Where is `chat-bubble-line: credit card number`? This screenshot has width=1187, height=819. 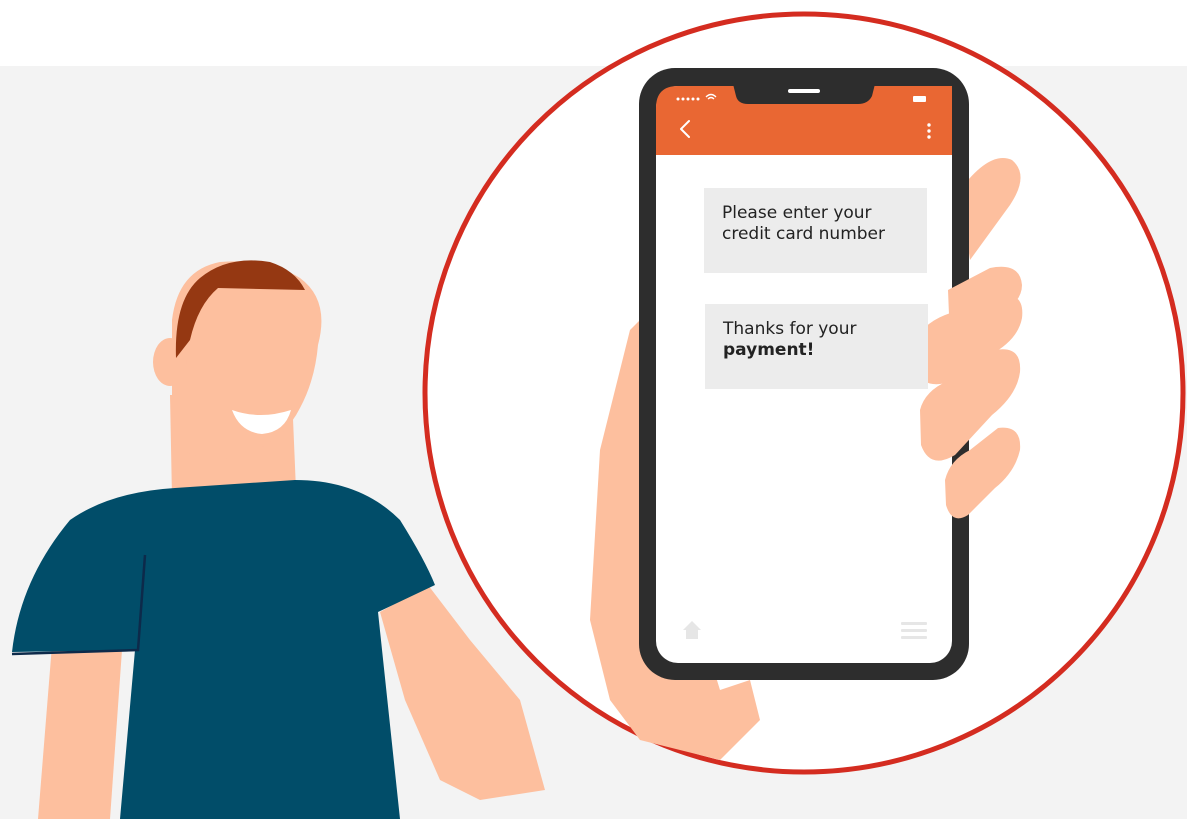 chat-bubble-line: credit card number is located at coordinates (804, 234).